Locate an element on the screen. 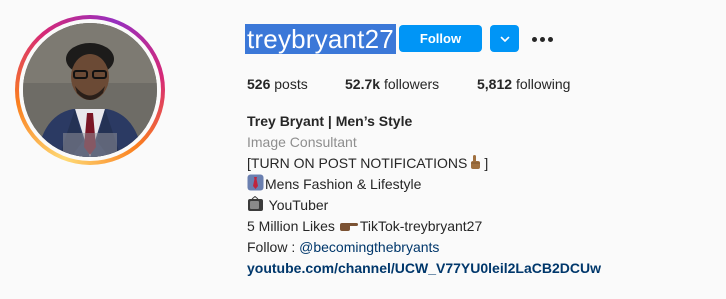  bio-text: TikTok-treybryant27 is located at coordinates (421, 226).